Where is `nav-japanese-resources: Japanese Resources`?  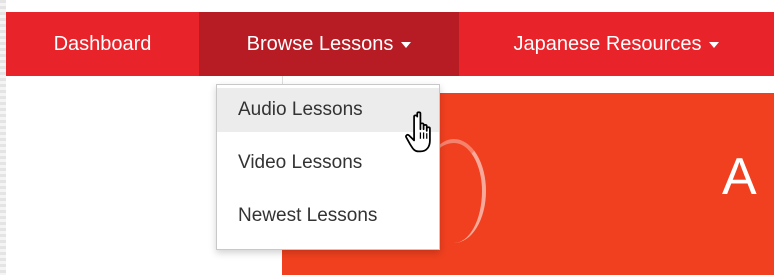
nav-japanese-resources: Japanese Resources is located at coordinates (616, 44).